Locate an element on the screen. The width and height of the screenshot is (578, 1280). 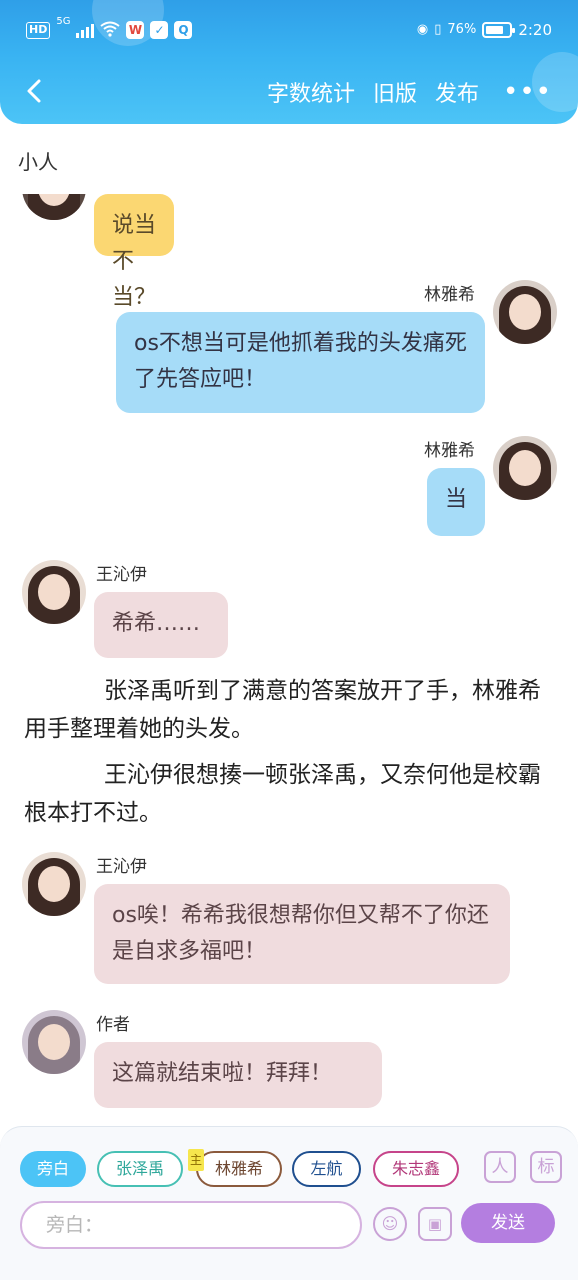
send-button: 发送 is located at coordinates (508, 1223).